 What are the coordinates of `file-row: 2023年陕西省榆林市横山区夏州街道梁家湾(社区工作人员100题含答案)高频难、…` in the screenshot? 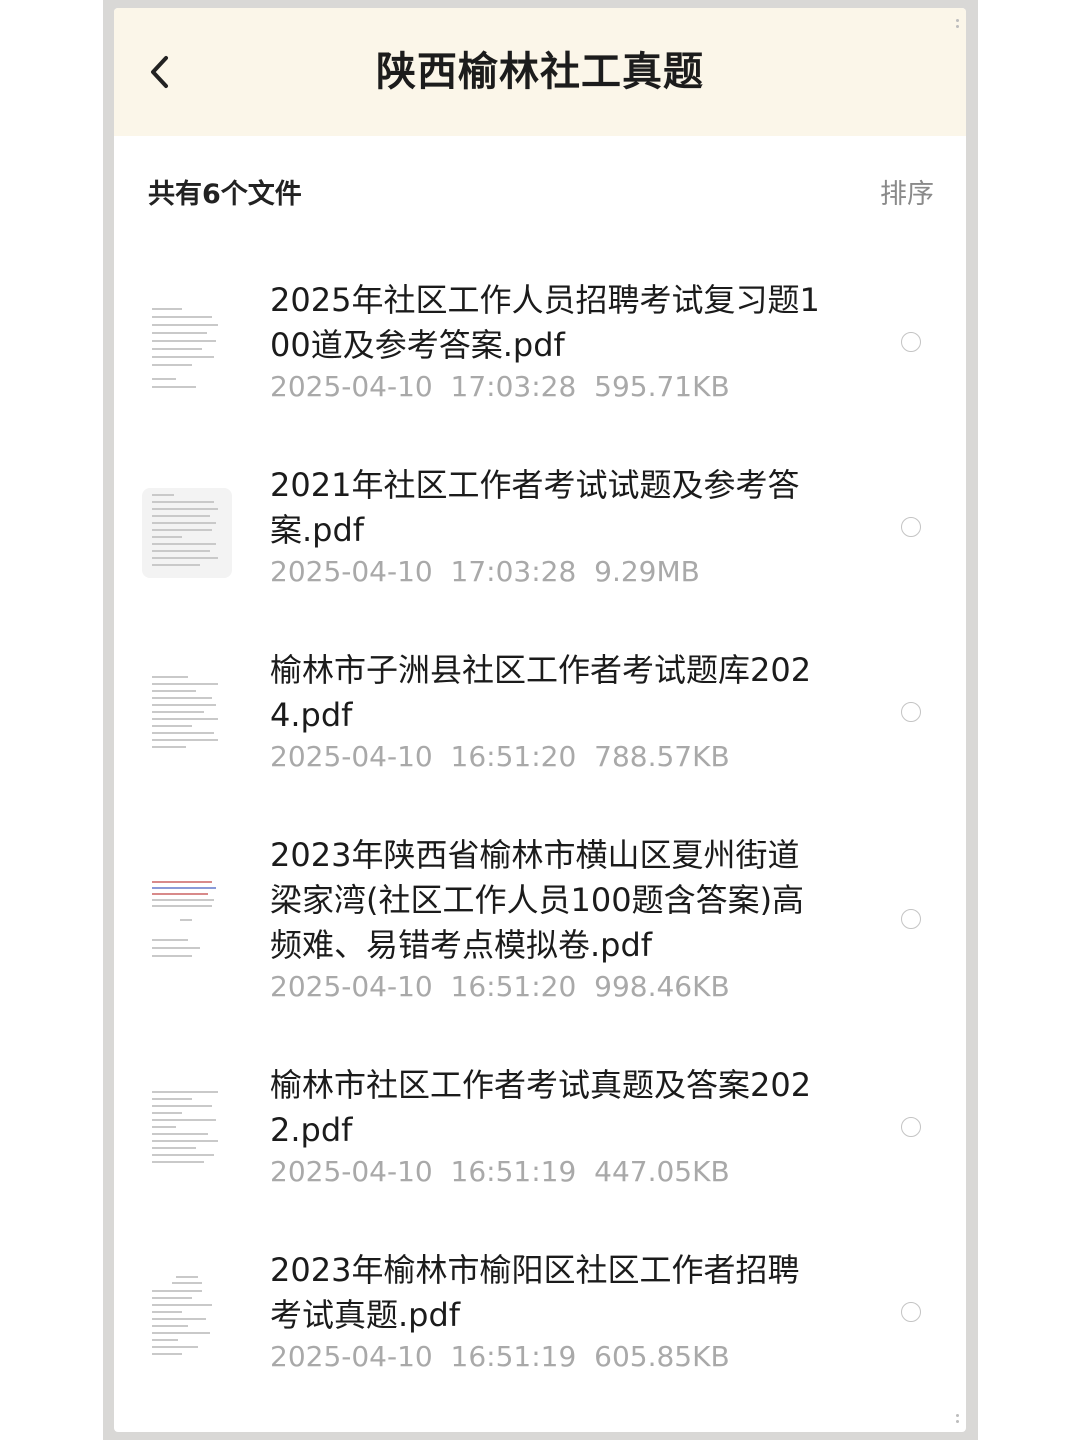 It's located at (540, 920).